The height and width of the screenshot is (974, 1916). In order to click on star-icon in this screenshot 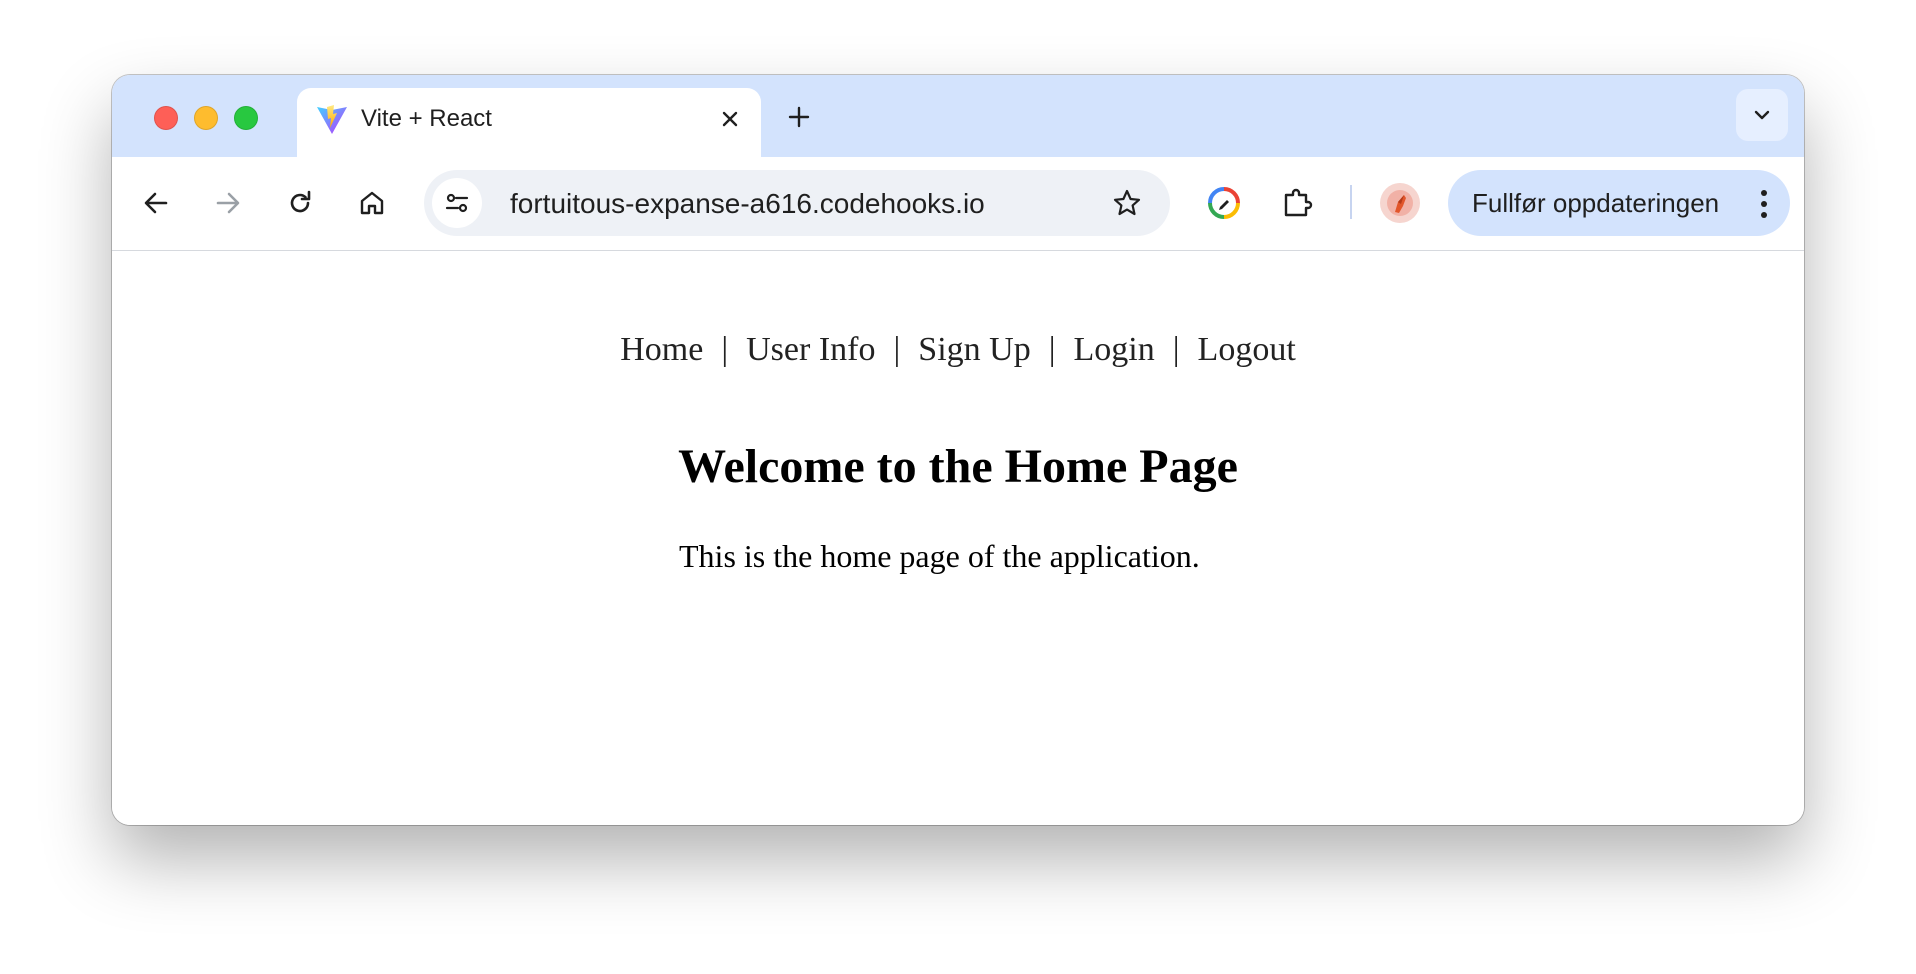, I will do `click(1127, 202)`.